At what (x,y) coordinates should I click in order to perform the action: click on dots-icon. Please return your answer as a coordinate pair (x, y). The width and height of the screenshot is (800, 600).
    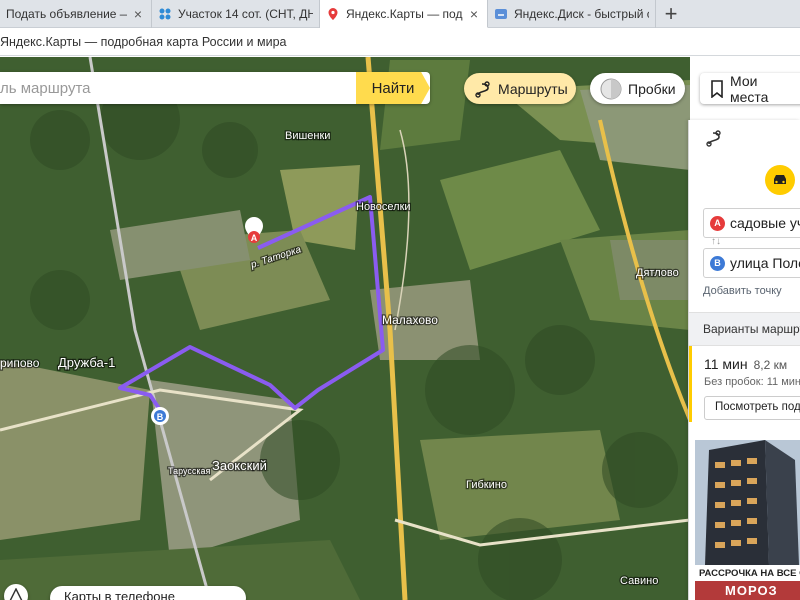
    Looking at the image, I should click on (165, 14).